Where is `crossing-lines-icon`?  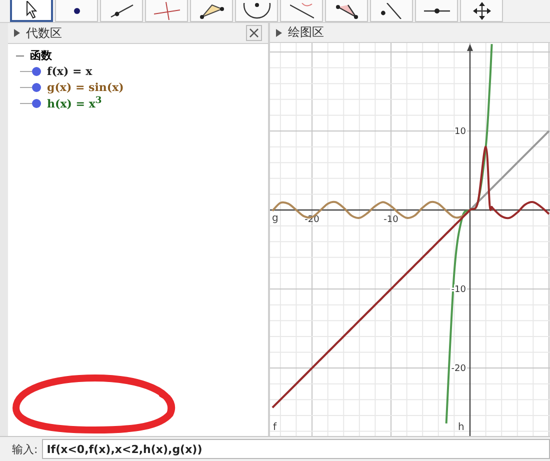 crossing-lines-icon is located at coordinates (167, 11).